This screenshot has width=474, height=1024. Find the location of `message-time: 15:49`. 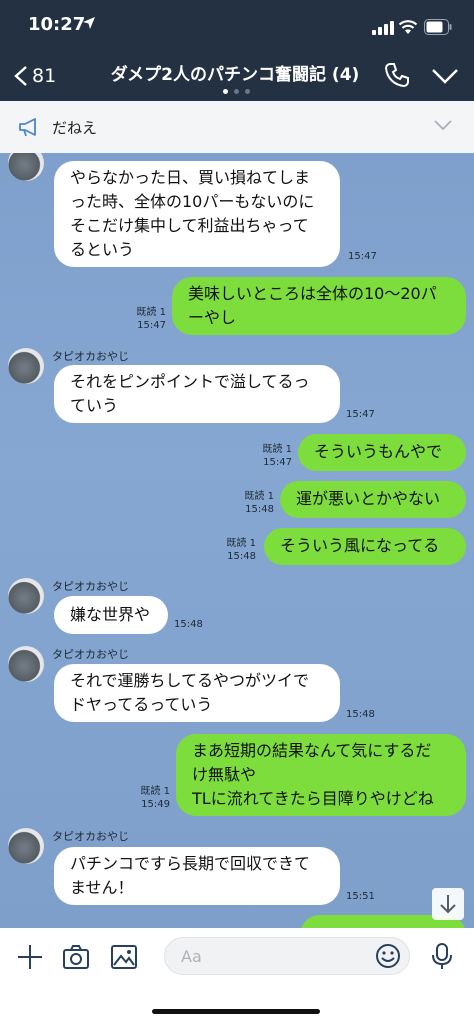

message-time: 15:49 is located at coordinates (155, 804).